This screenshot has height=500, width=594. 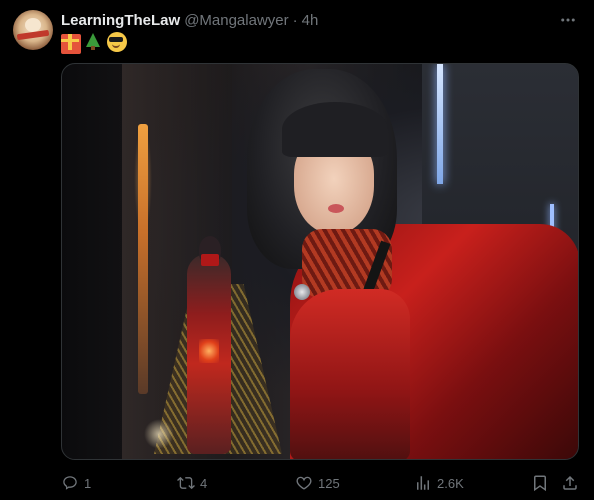 What do you see at coordinates (33, 35) in the screenshot?
I see `avatar-band` at bounding box center [33, 35].